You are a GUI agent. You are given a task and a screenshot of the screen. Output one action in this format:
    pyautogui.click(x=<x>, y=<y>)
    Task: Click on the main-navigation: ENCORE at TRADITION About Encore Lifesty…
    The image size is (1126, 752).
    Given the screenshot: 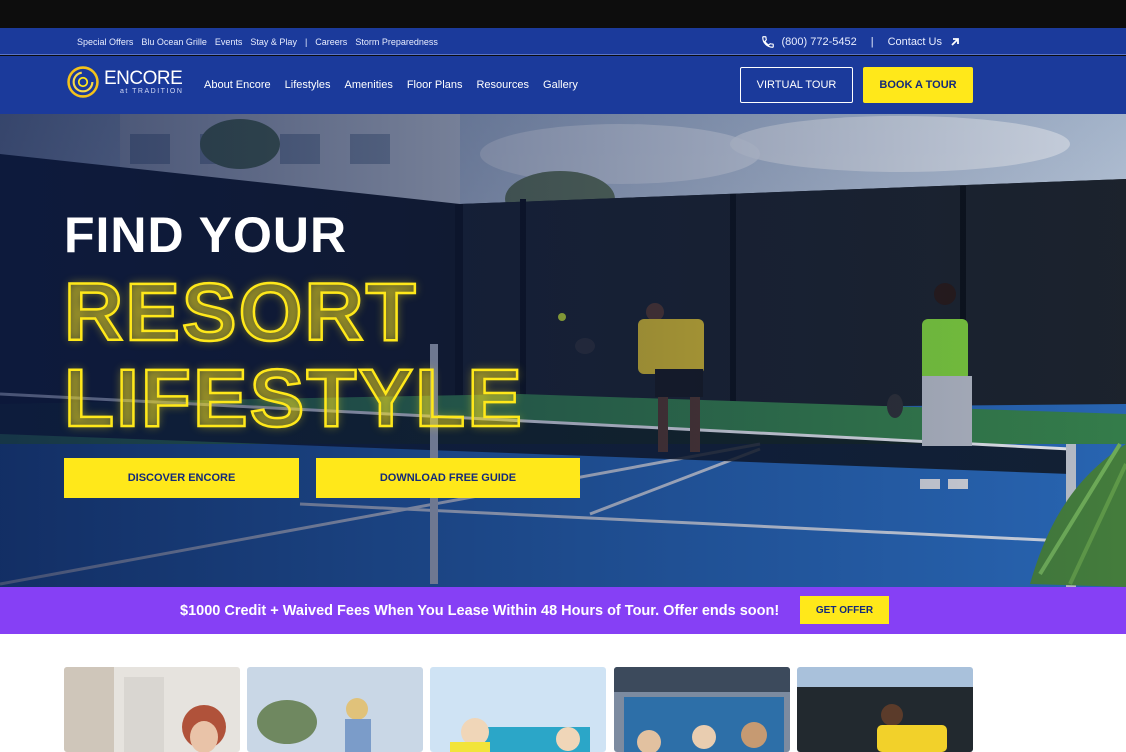 What is the action you would take?
    pyautogui.click(x=563, y=85)
    